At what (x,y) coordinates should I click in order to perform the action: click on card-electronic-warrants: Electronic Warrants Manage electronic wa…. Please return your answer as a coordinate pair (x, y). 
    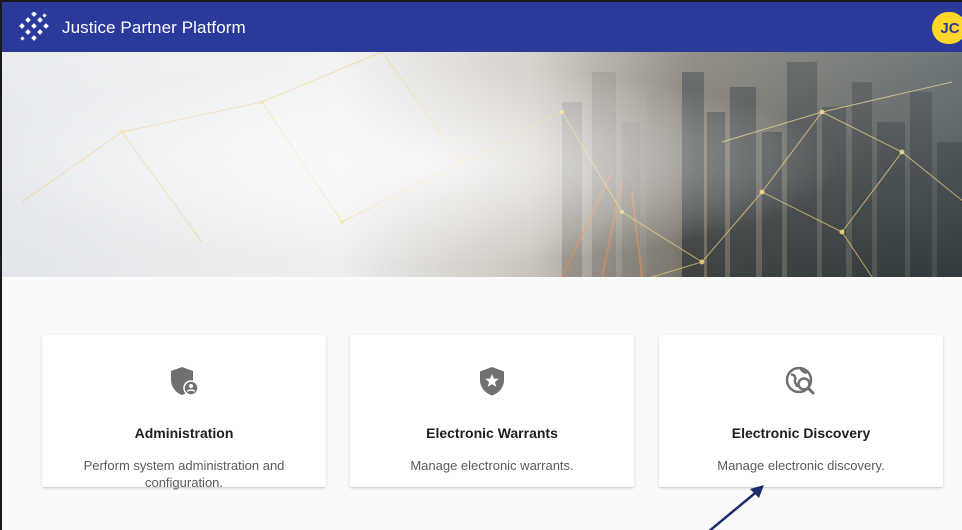
    Looking at the image, I should click on (492, 411).